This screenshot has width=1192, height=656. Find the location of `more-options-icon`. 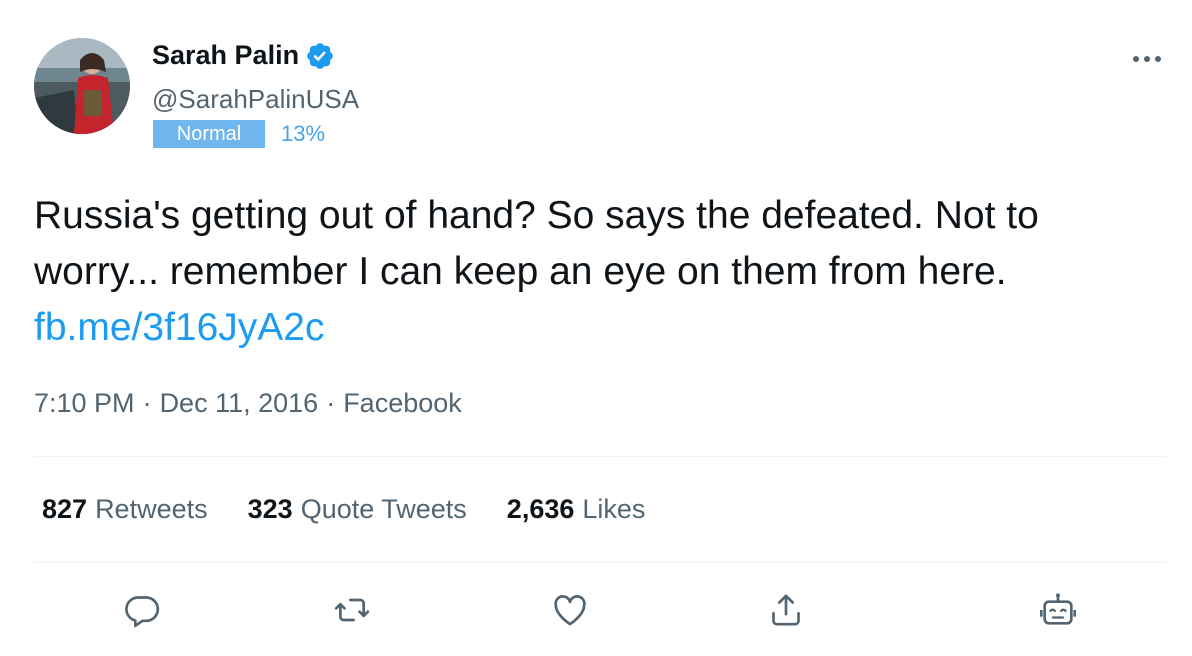

more-options-icon is located at coordinates (1147, 59).